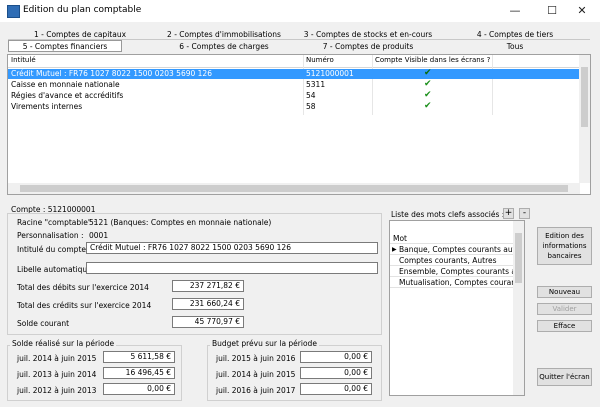 Image resolution: width=600 pixels, height=407 pixels. Describe the element at coordinates (515, 46) in the screenshot. I see `tab-tous: Tous` at that location.